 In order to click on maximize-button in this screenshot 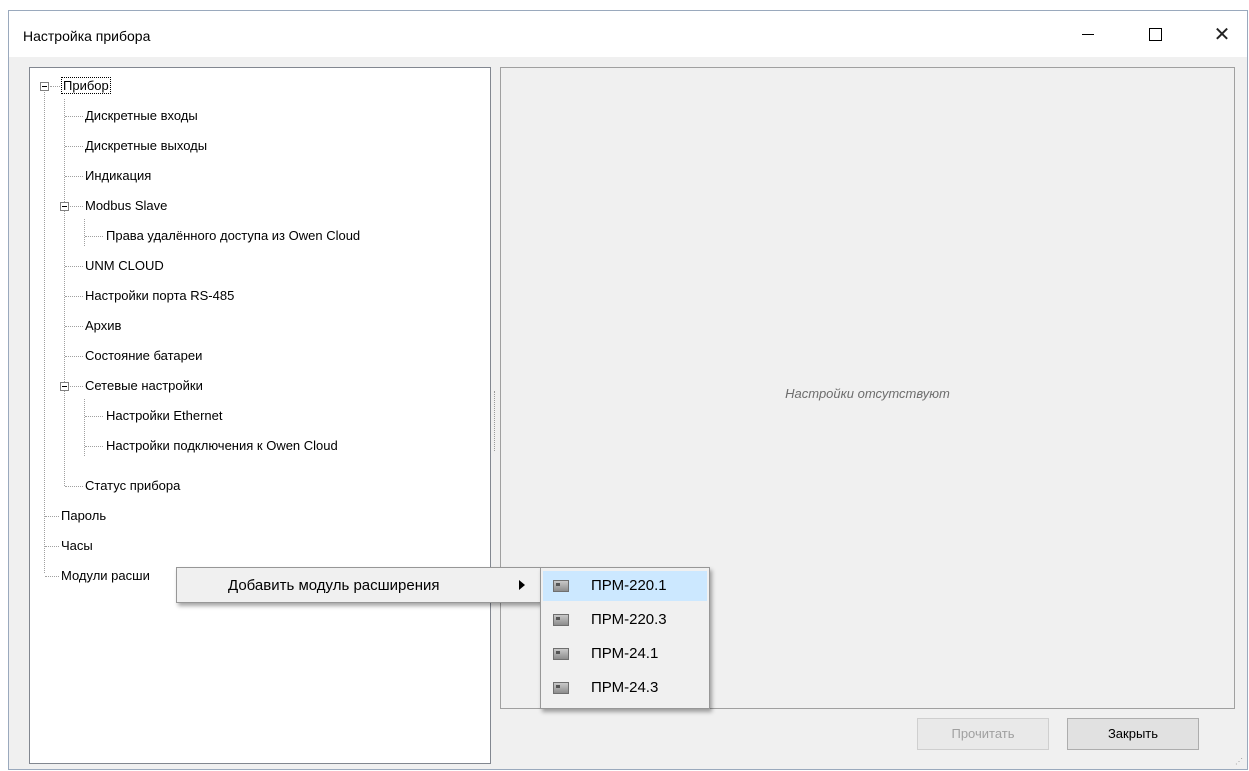, I will do `click(1155, 34)`.